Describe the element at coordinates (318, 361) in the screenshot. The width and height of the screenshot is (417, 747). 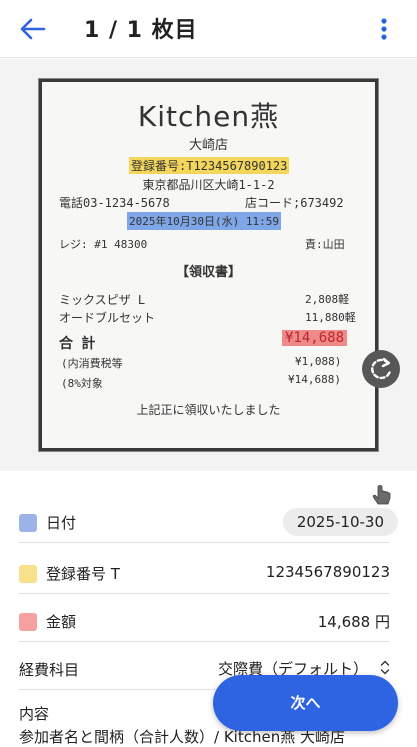
I see `receipt-tax-value: ¥1,088)` at that location.